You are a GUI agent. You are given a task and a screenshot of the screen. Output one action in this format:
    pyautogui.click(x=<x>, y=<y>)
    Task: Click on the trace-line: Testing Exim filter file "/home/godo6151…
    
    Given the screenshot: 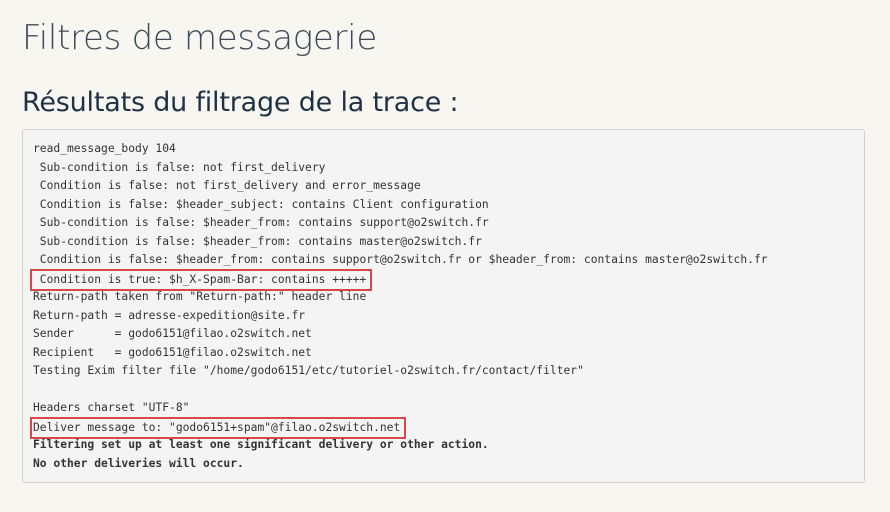 What is the action you would take?
    pyautogui.click(x=308, y=370)
    